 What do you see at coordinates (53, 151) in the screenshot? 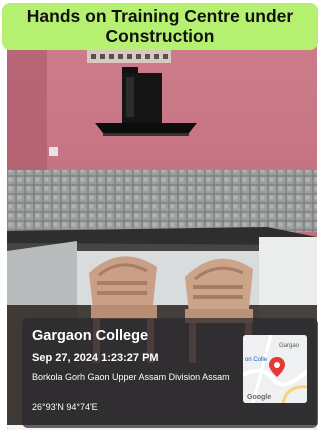
I see `wall-socket` at bounding box center [53, 151].